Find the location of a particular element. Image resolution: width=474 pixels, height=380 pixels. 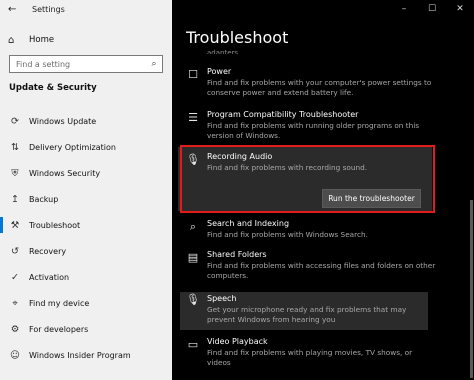

sidebar-item-label: Find my device is located at coordinates (59, 303).